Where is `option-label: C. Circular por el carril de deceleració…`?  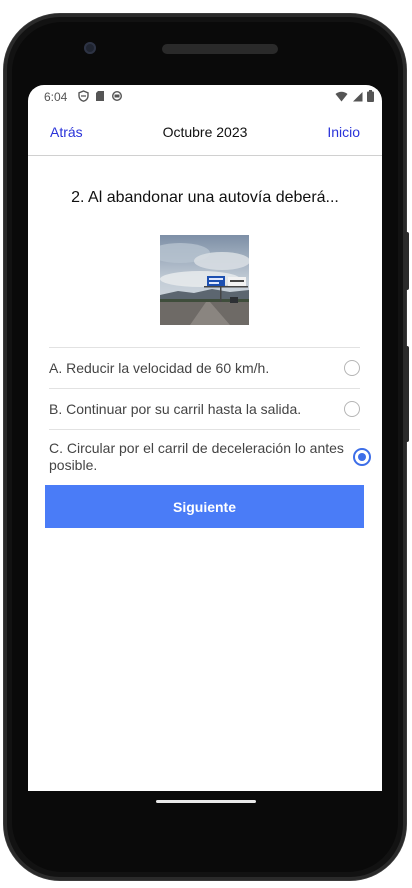
option-label: C. Circular por el carril de deceleració… is located at coordinates (196, 456).